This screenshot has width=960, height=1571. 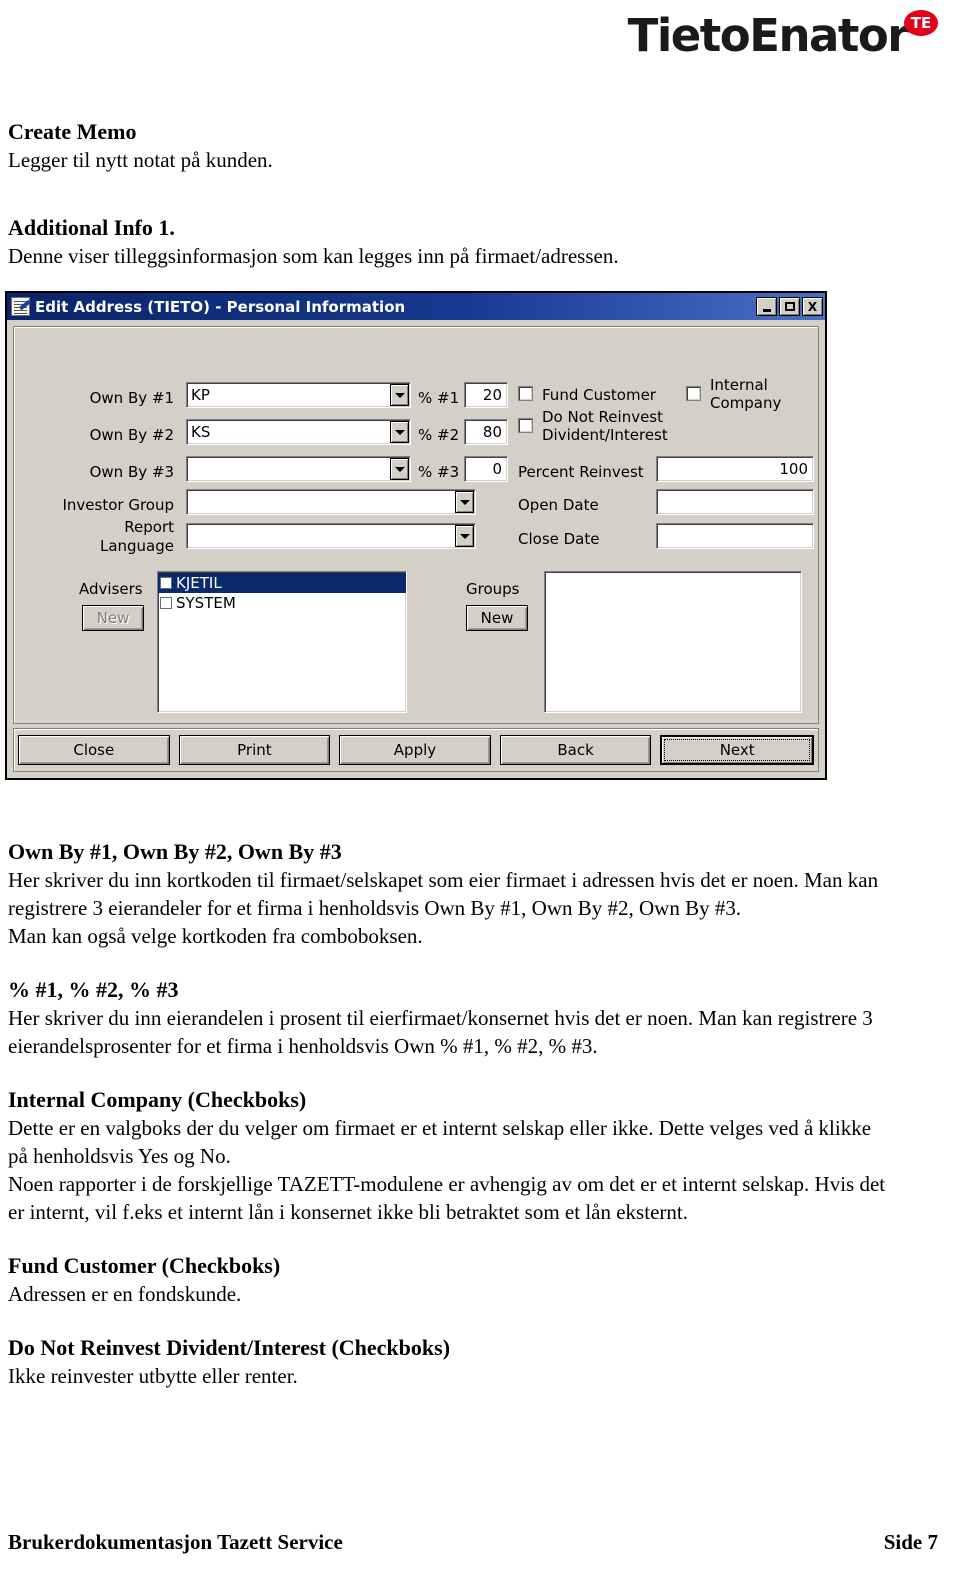 I want to click on footer-left-text: Brukerdokumentasjon Tazett Service, so click(x=175, y=1542).